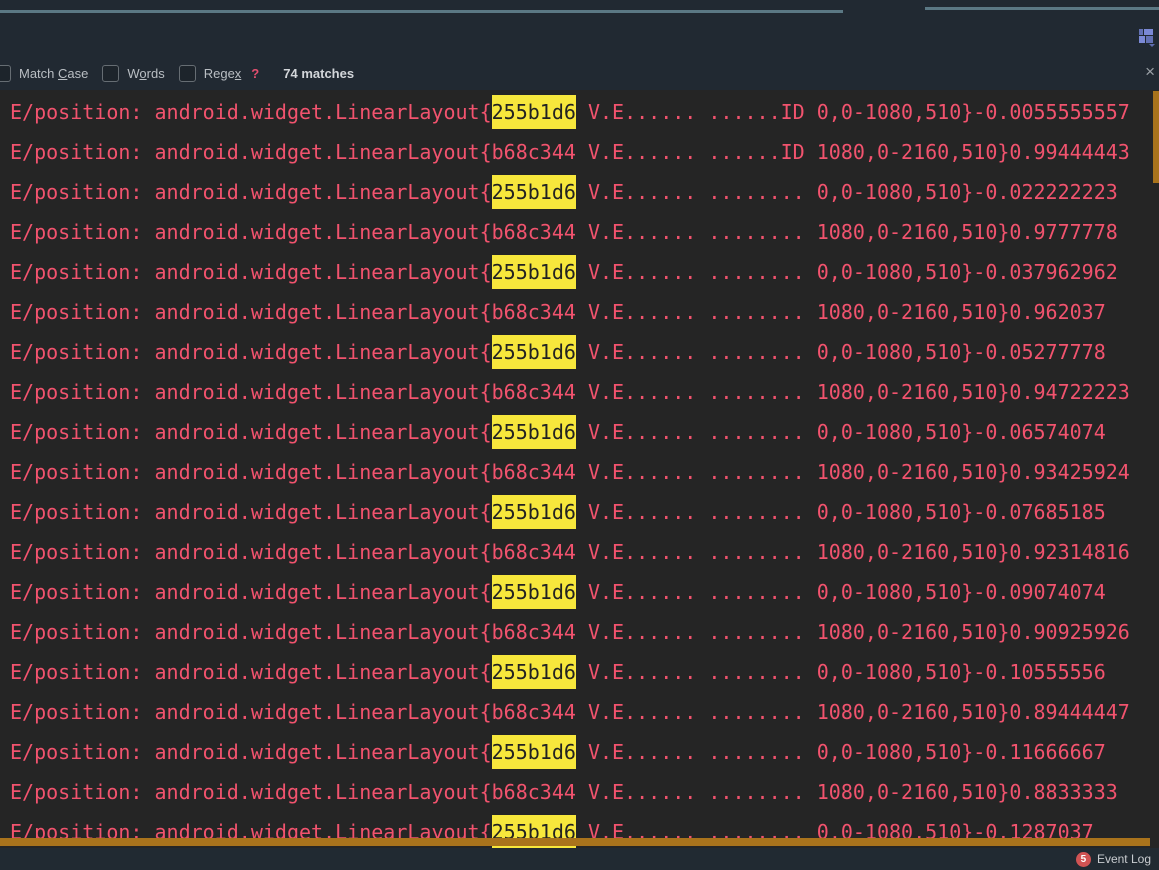 This screenshot has height=870, width=1159. What do you see at coordinates (579, 859) in the screenshot?
I see `status-bar: 5 Event Log` at bounding box center [579, 859].